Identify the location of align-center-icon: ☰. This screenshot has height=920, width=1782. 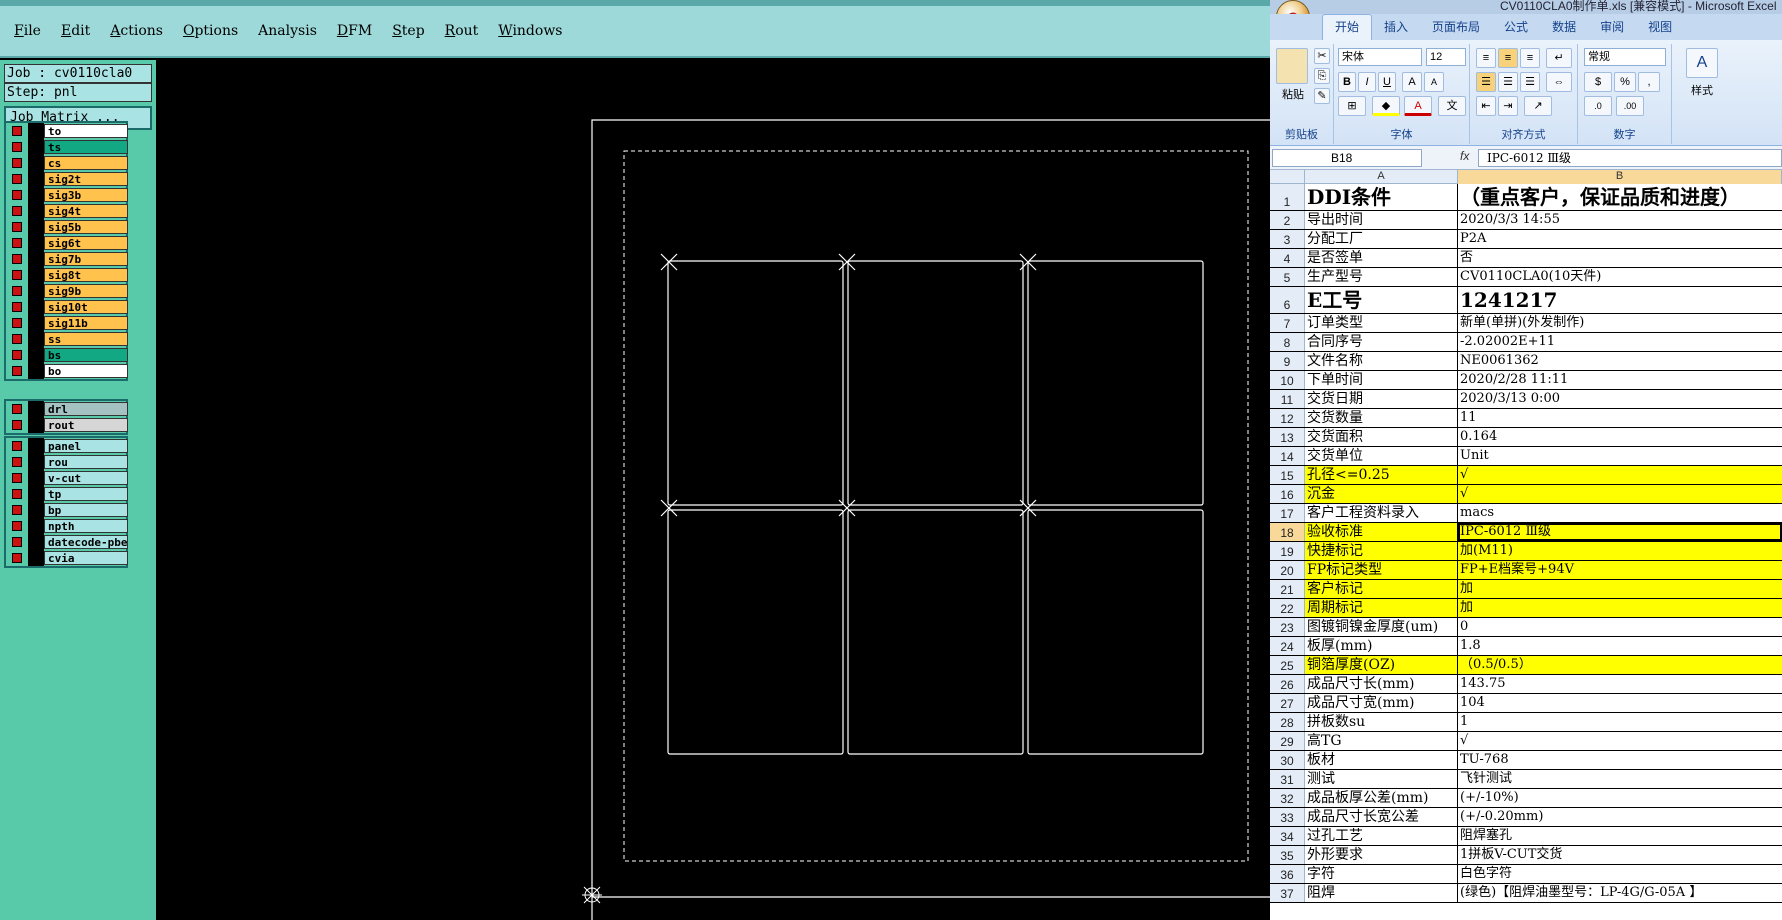
(1508, 82).